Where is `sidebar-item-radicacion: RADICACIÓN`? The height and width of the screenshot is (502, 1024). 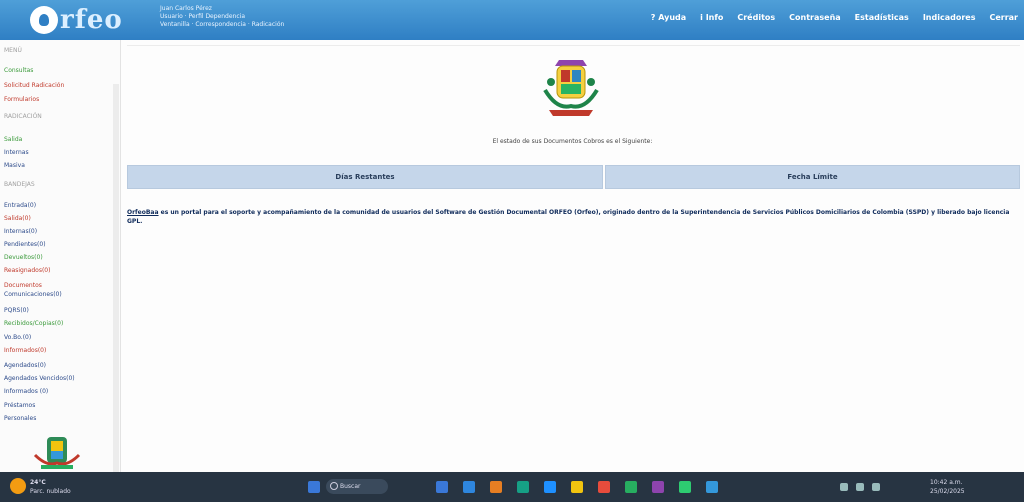 sidebar-item-radicacion: RADICACIÓN is located at coordinates (23, 116).